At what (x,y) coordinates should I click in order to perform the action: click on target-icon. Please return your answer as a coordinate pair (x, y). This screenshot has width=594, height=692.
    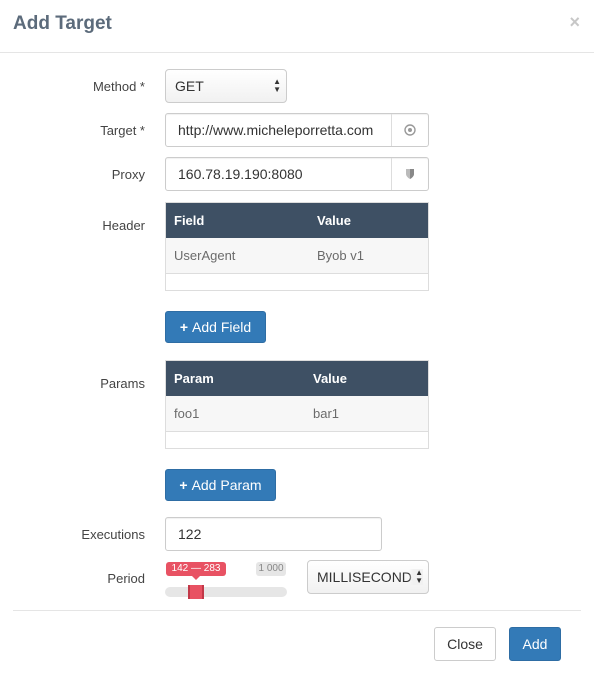
    Looking at the image, I should click on (410, 130).